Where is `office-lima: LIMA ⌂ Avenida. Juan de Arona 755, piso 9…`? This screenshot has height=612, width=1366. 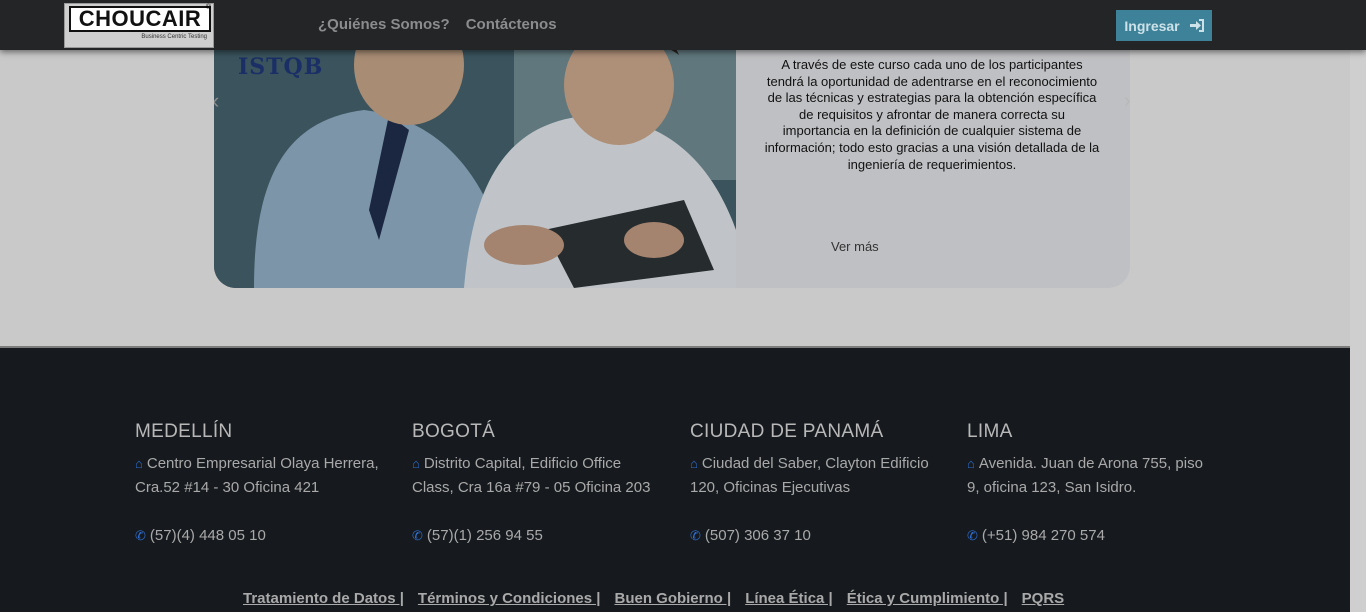
office-lima: LIMA ⌂ Avenida. Juan de Arona 755, piso 9… is located at coordinates (1092, 484).